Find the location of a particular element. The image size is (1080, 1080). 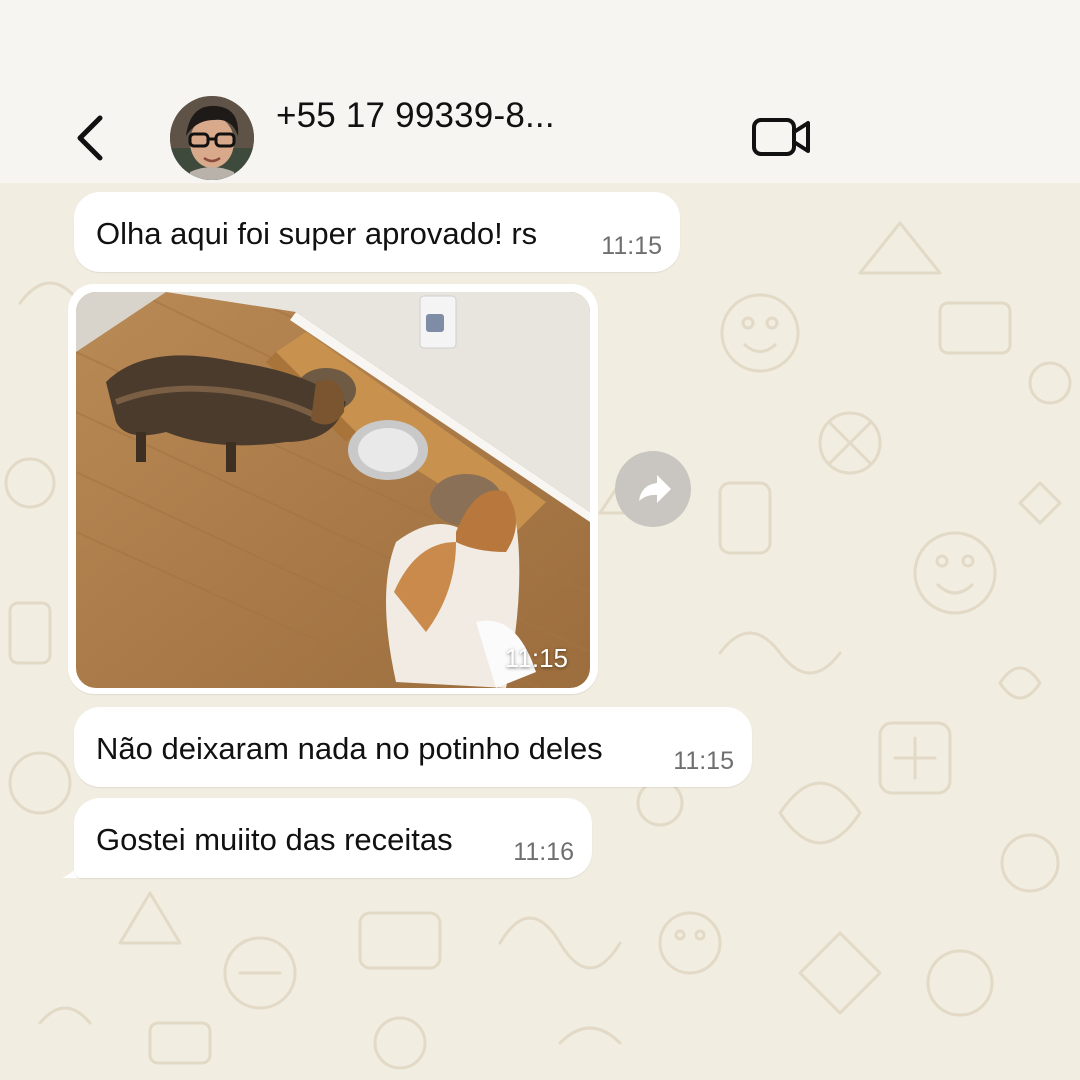

avatar-image is located at coordinates (212, 138).